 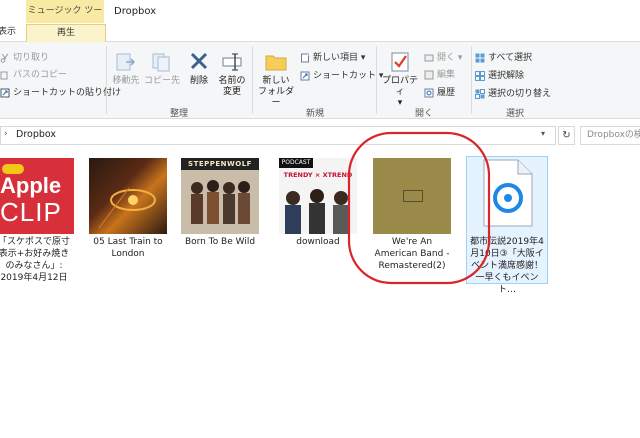 I want to click on file-item: 05 Last Train to London, so click(x=128, y=220).